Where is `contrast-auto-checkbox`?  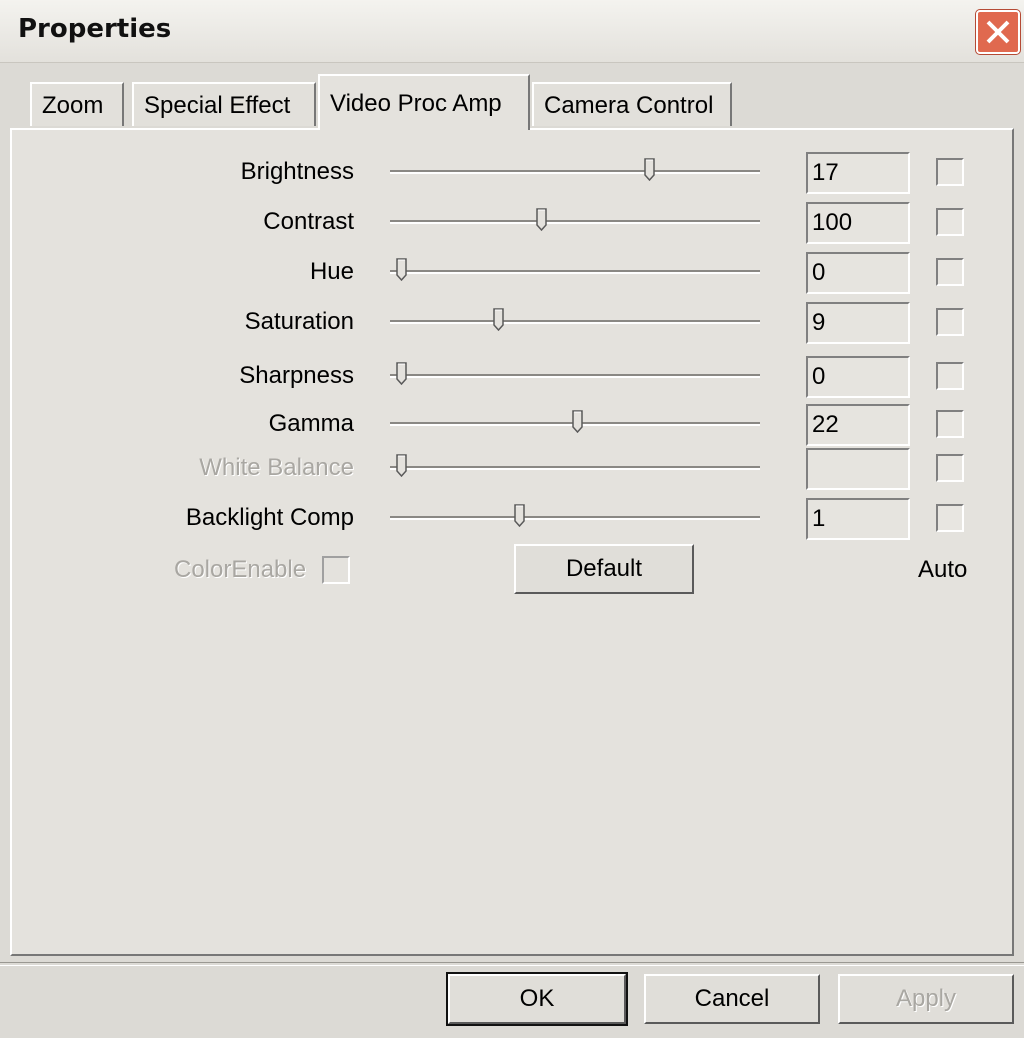 contrast-auto-checkbox is located at coordinates (950, 222).